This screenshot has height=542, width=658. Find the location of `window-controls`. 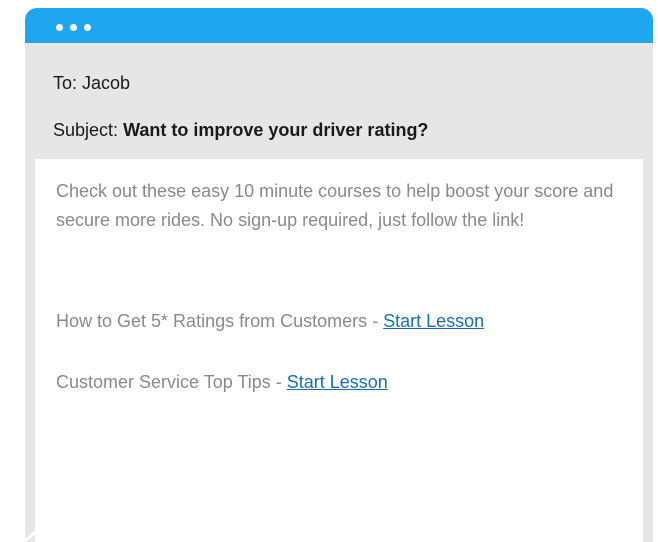

window-controls is located at coordinates (73, 27).